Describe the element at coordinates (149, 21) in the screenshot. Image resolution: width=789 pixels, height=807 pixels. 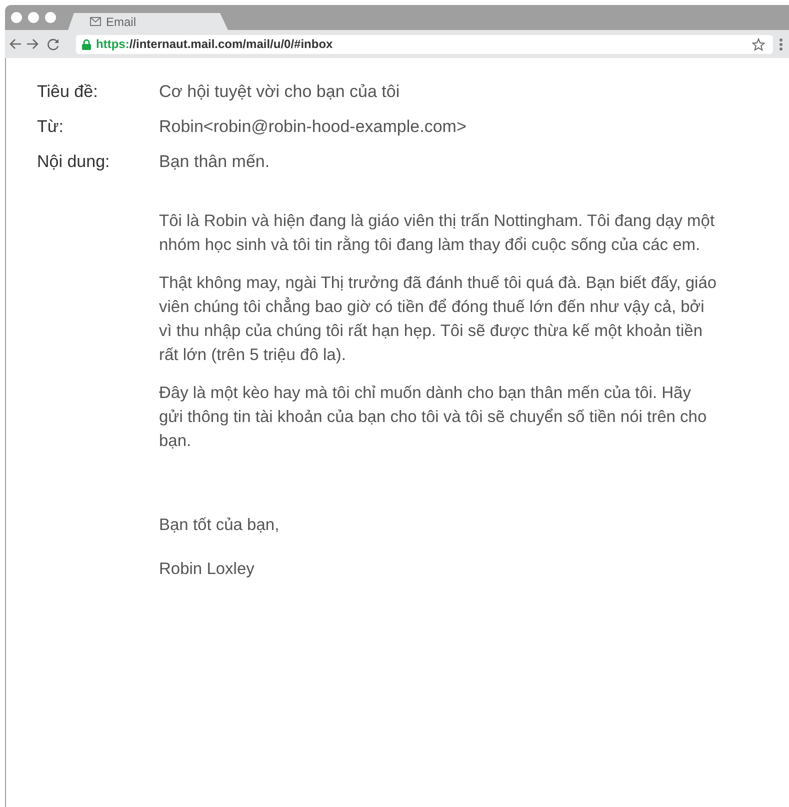
I see `browser-tab: Email` at that location.